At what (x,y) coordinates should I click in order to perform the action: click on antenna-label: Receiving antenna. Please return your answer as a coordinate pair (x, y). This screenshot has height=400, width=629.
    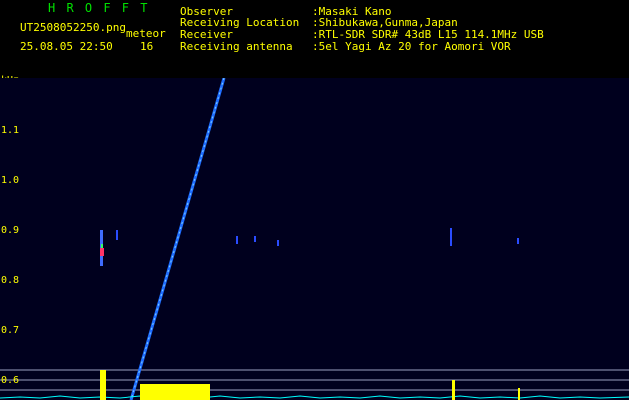
    Looking at the image, I should click on (236, 46).